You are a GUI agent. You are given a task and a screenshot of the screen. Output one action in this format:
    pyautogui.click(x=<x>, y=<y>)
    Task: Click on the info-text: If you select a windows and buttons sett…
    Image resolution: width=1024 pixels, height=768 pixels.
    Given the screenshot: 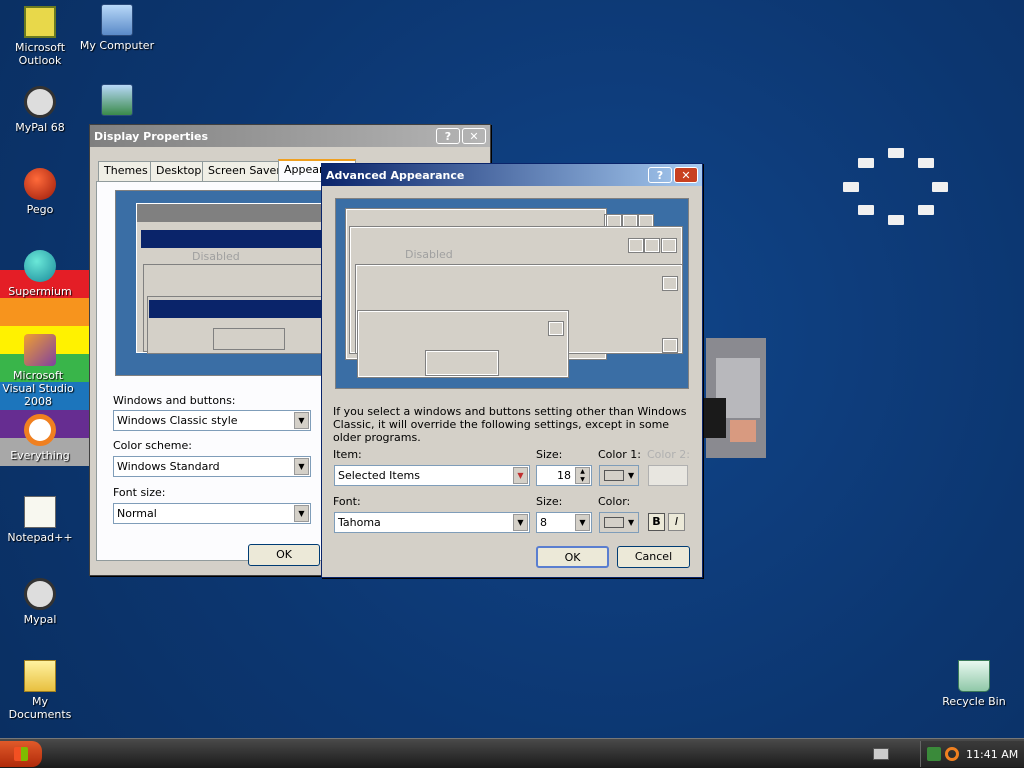 What is the action you would take?
    pyautogui.click(x=510, y=424)
    